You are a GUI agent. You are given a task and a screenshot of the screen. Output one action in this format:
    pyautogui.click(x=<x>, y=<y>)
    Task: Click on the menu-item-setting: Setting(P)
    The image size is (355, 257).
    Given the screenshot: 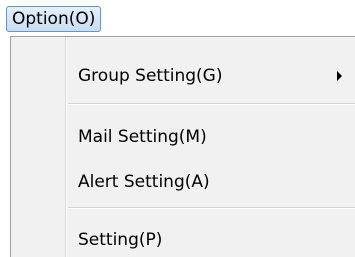 What is the action you would take?
    pyautogui.click(x=182, y=240)
    